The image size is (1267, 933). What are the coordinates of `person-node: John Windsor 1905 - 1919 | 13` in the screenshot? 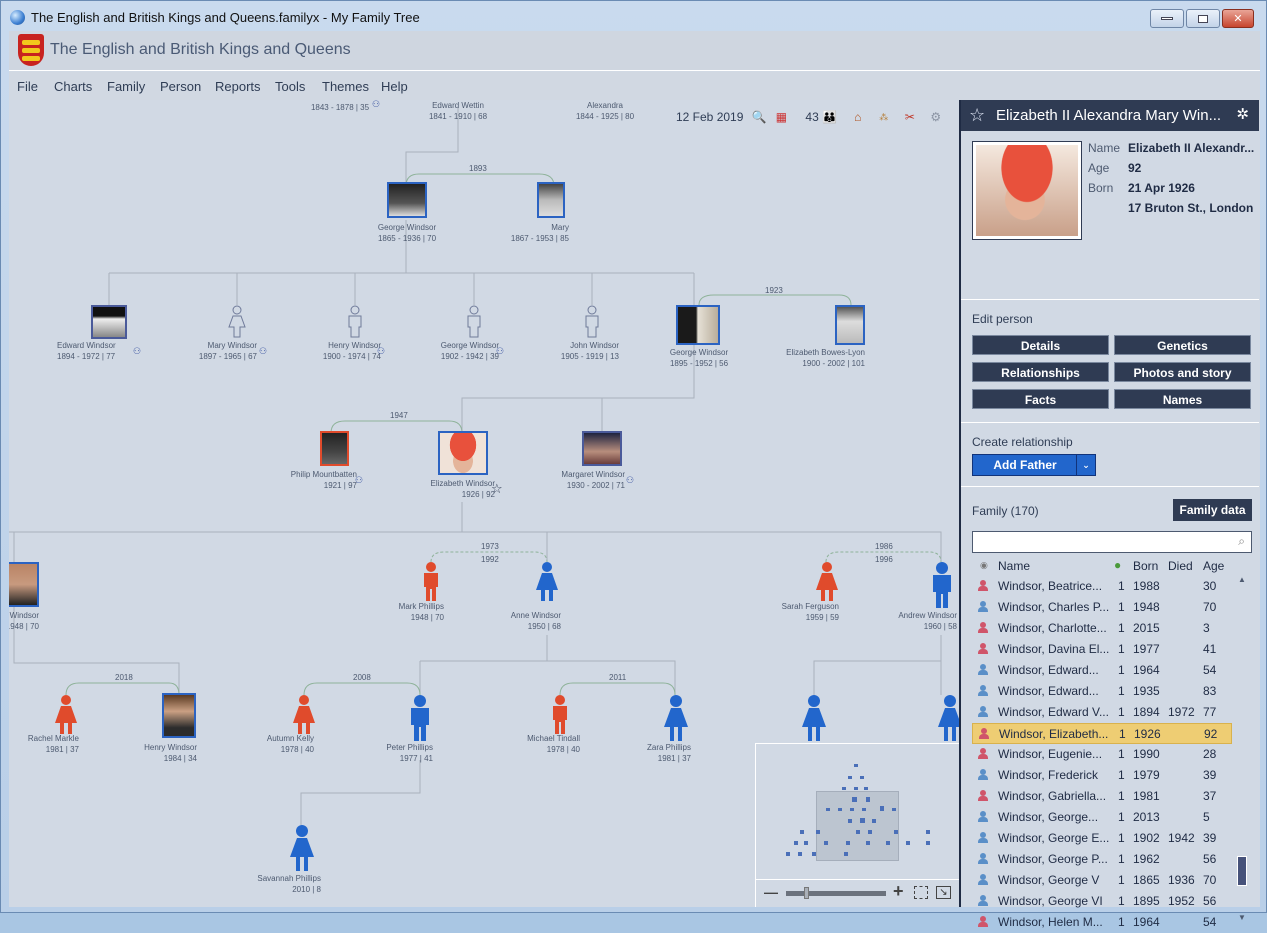 It's located at (579, 351).